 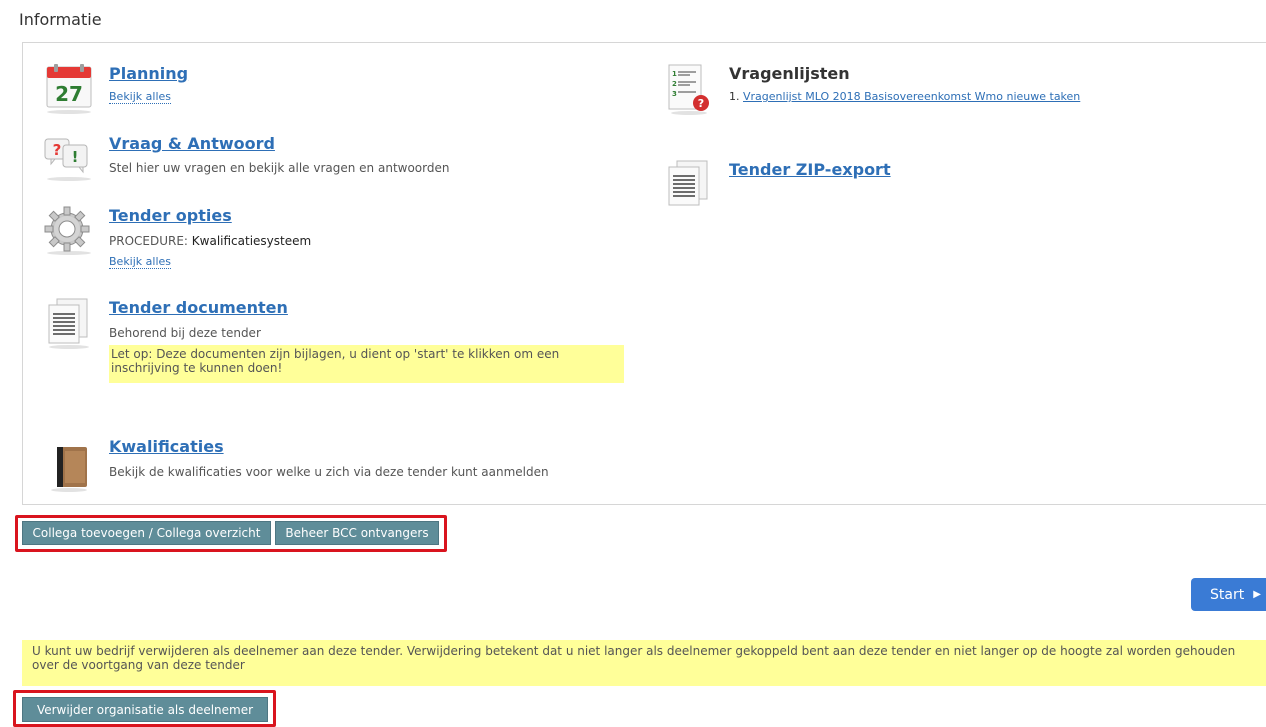 What do you see at coordinates (688, 89) in the screenshot?
I see `questionnaire-icon: 1 2 3 ?` at bounding box center [688, 89].